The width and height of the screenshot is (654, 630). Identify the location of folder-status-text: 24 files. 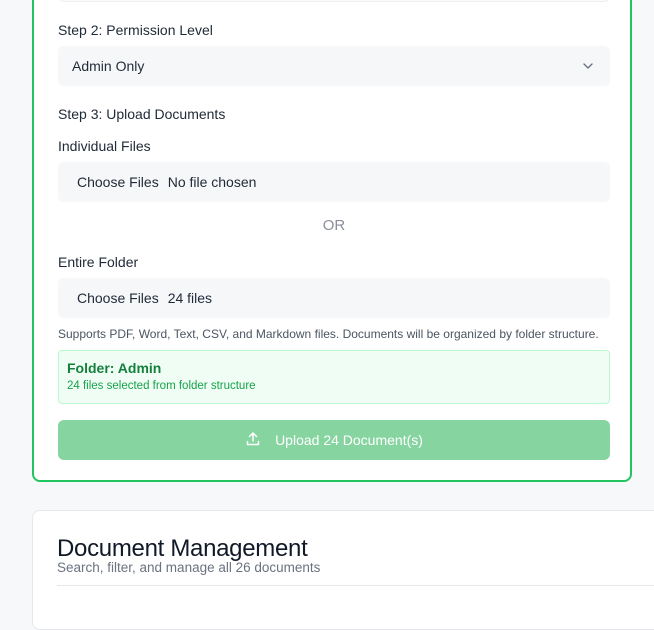
(190, 298).